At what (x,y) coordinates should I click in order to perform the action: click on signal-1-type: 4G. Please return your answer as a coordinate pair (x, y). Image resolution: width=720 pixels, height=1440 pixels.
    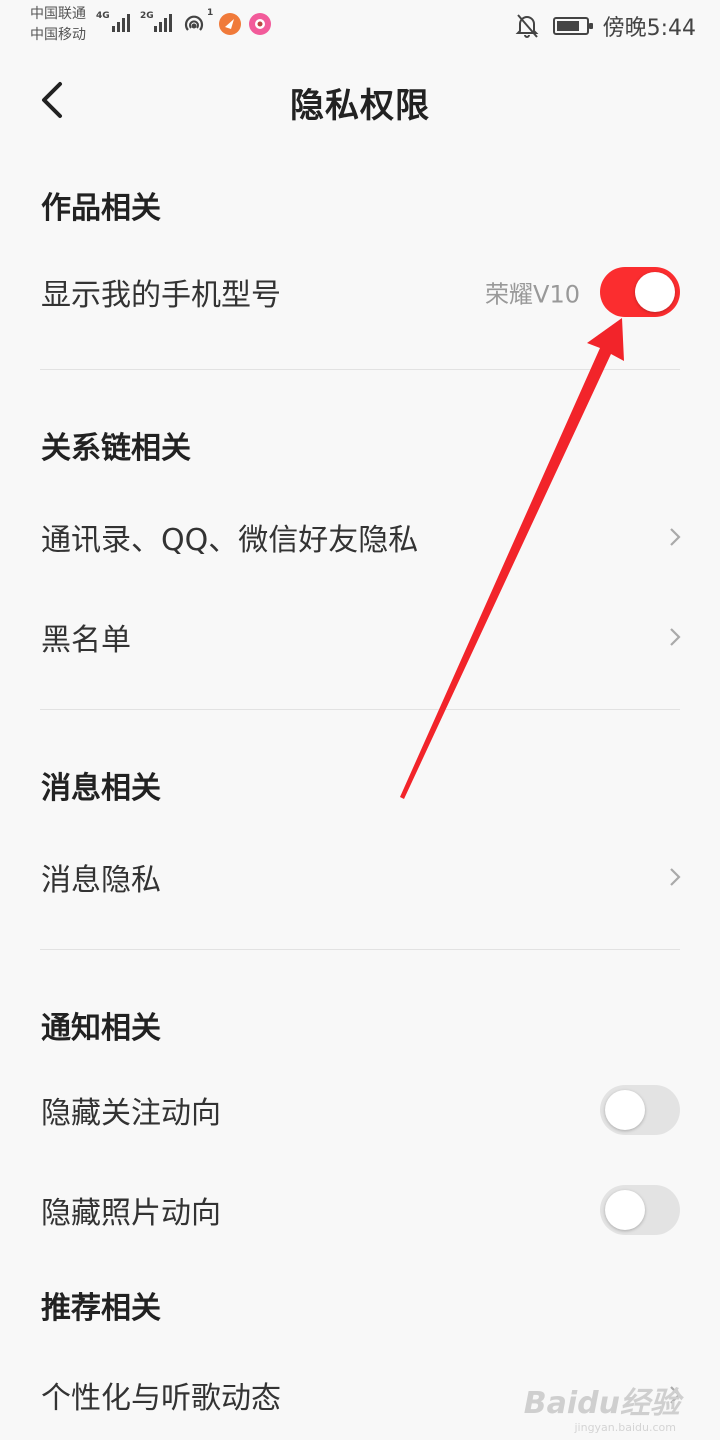
    Looking at the image, I should click on (103, 16).